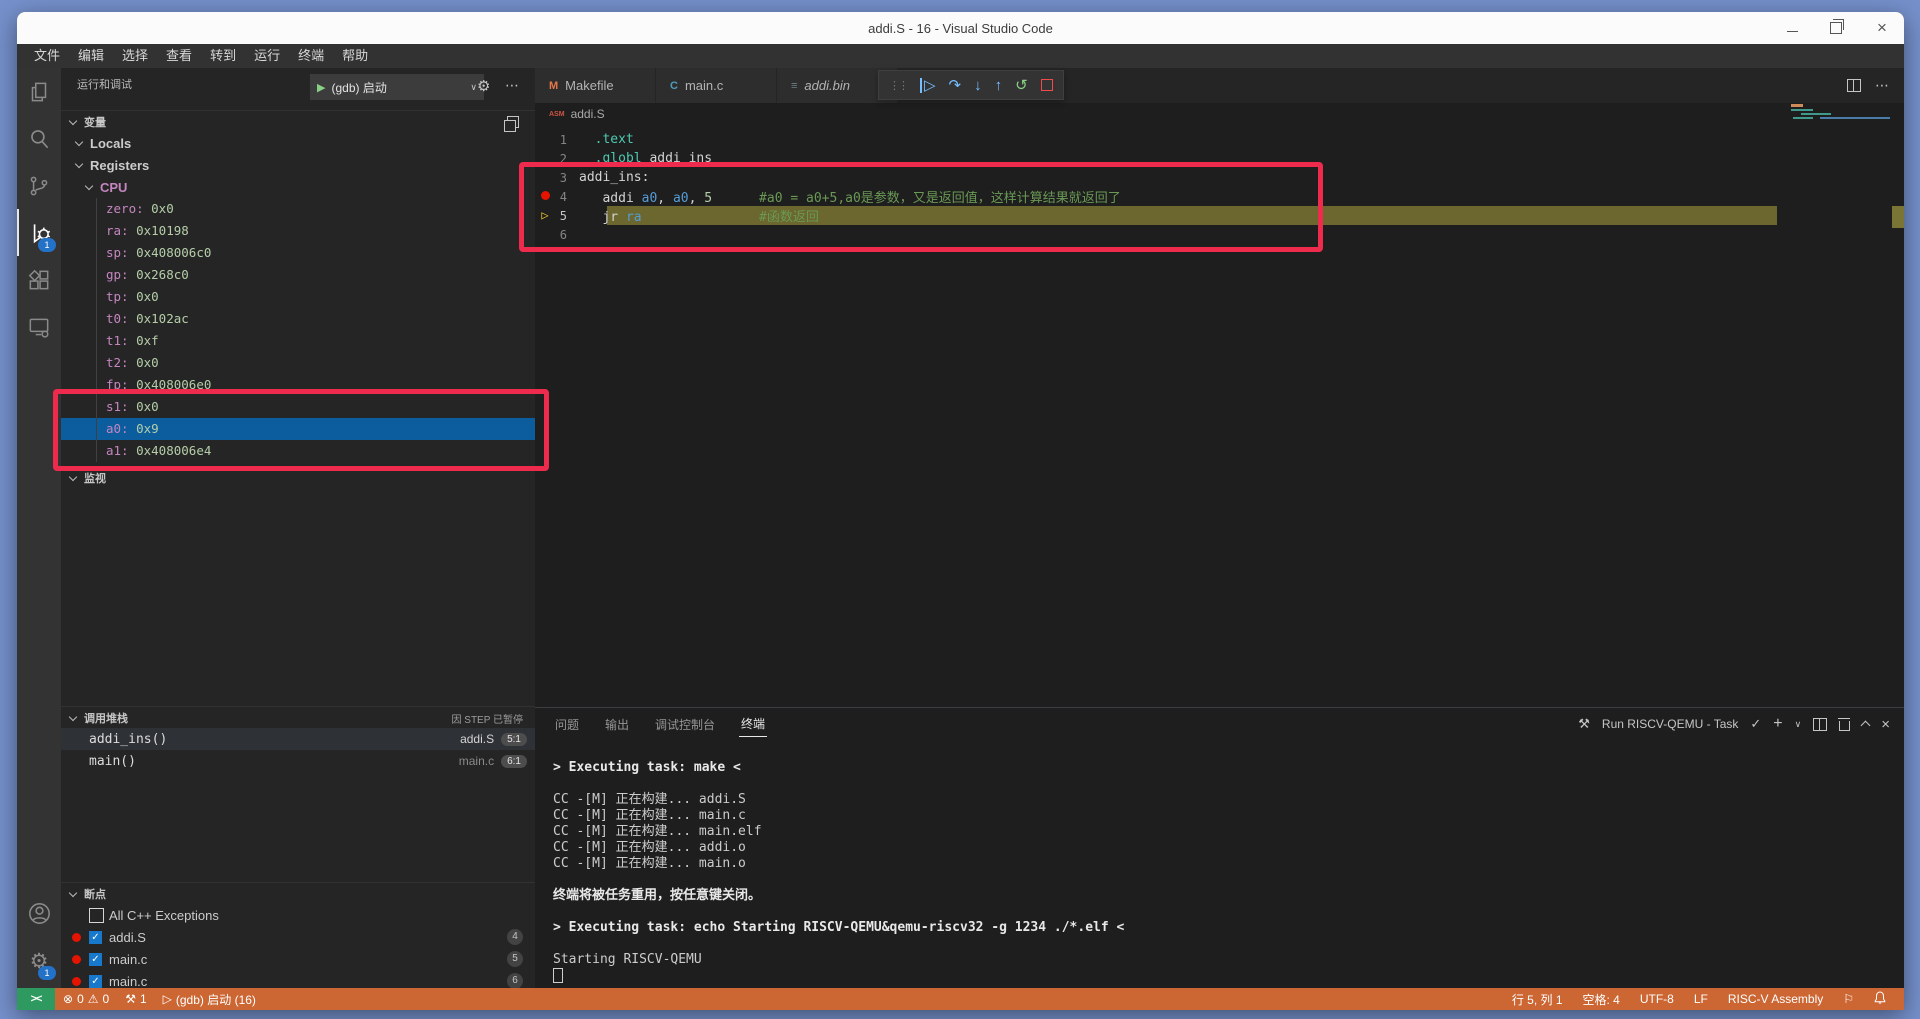  What do you see at coordinates (104, 85) in the screenshot?
I see `sidebar-title: 运行和调试` at bounding box center [104, 85].